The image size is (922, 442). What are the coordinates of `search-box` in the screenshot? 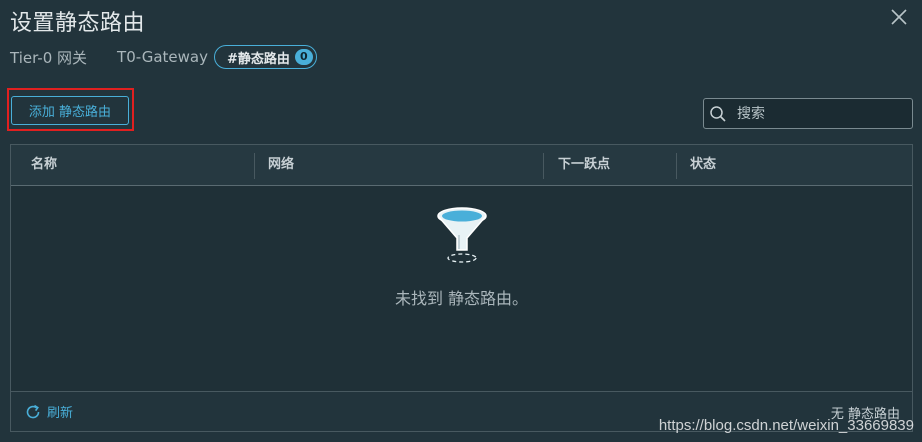 It's located at (808, 113).